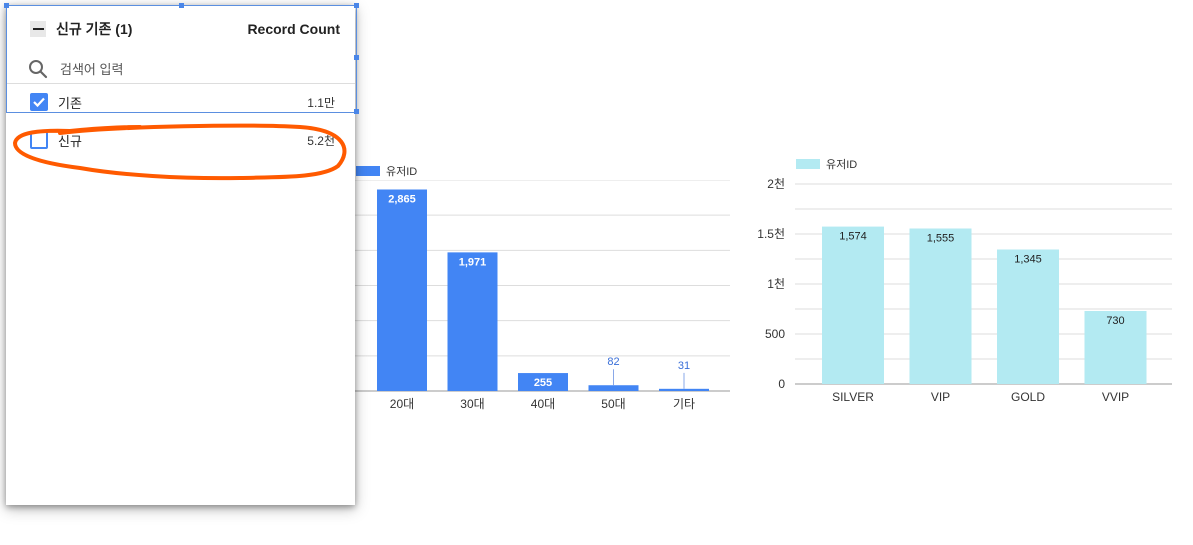  What do you see at coordinates (70, 103) in the screenshot?
I see `option-label: 기존` at bounding box center [70, 103].